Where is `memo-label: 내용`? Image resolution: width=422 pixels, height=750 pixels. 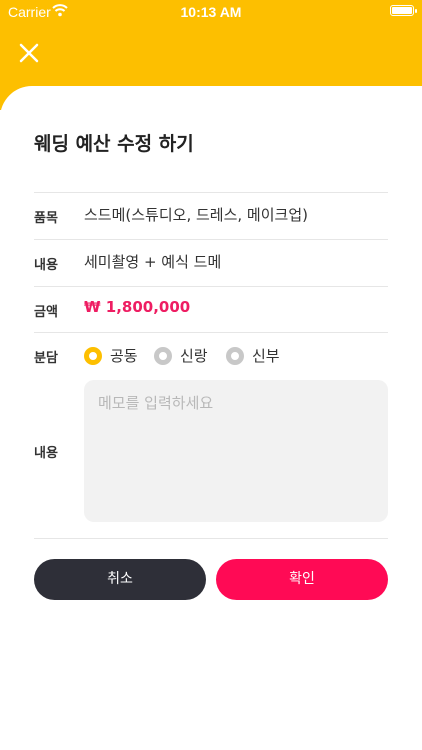
memo-label: 내용 is located at coordinates (46, 453).